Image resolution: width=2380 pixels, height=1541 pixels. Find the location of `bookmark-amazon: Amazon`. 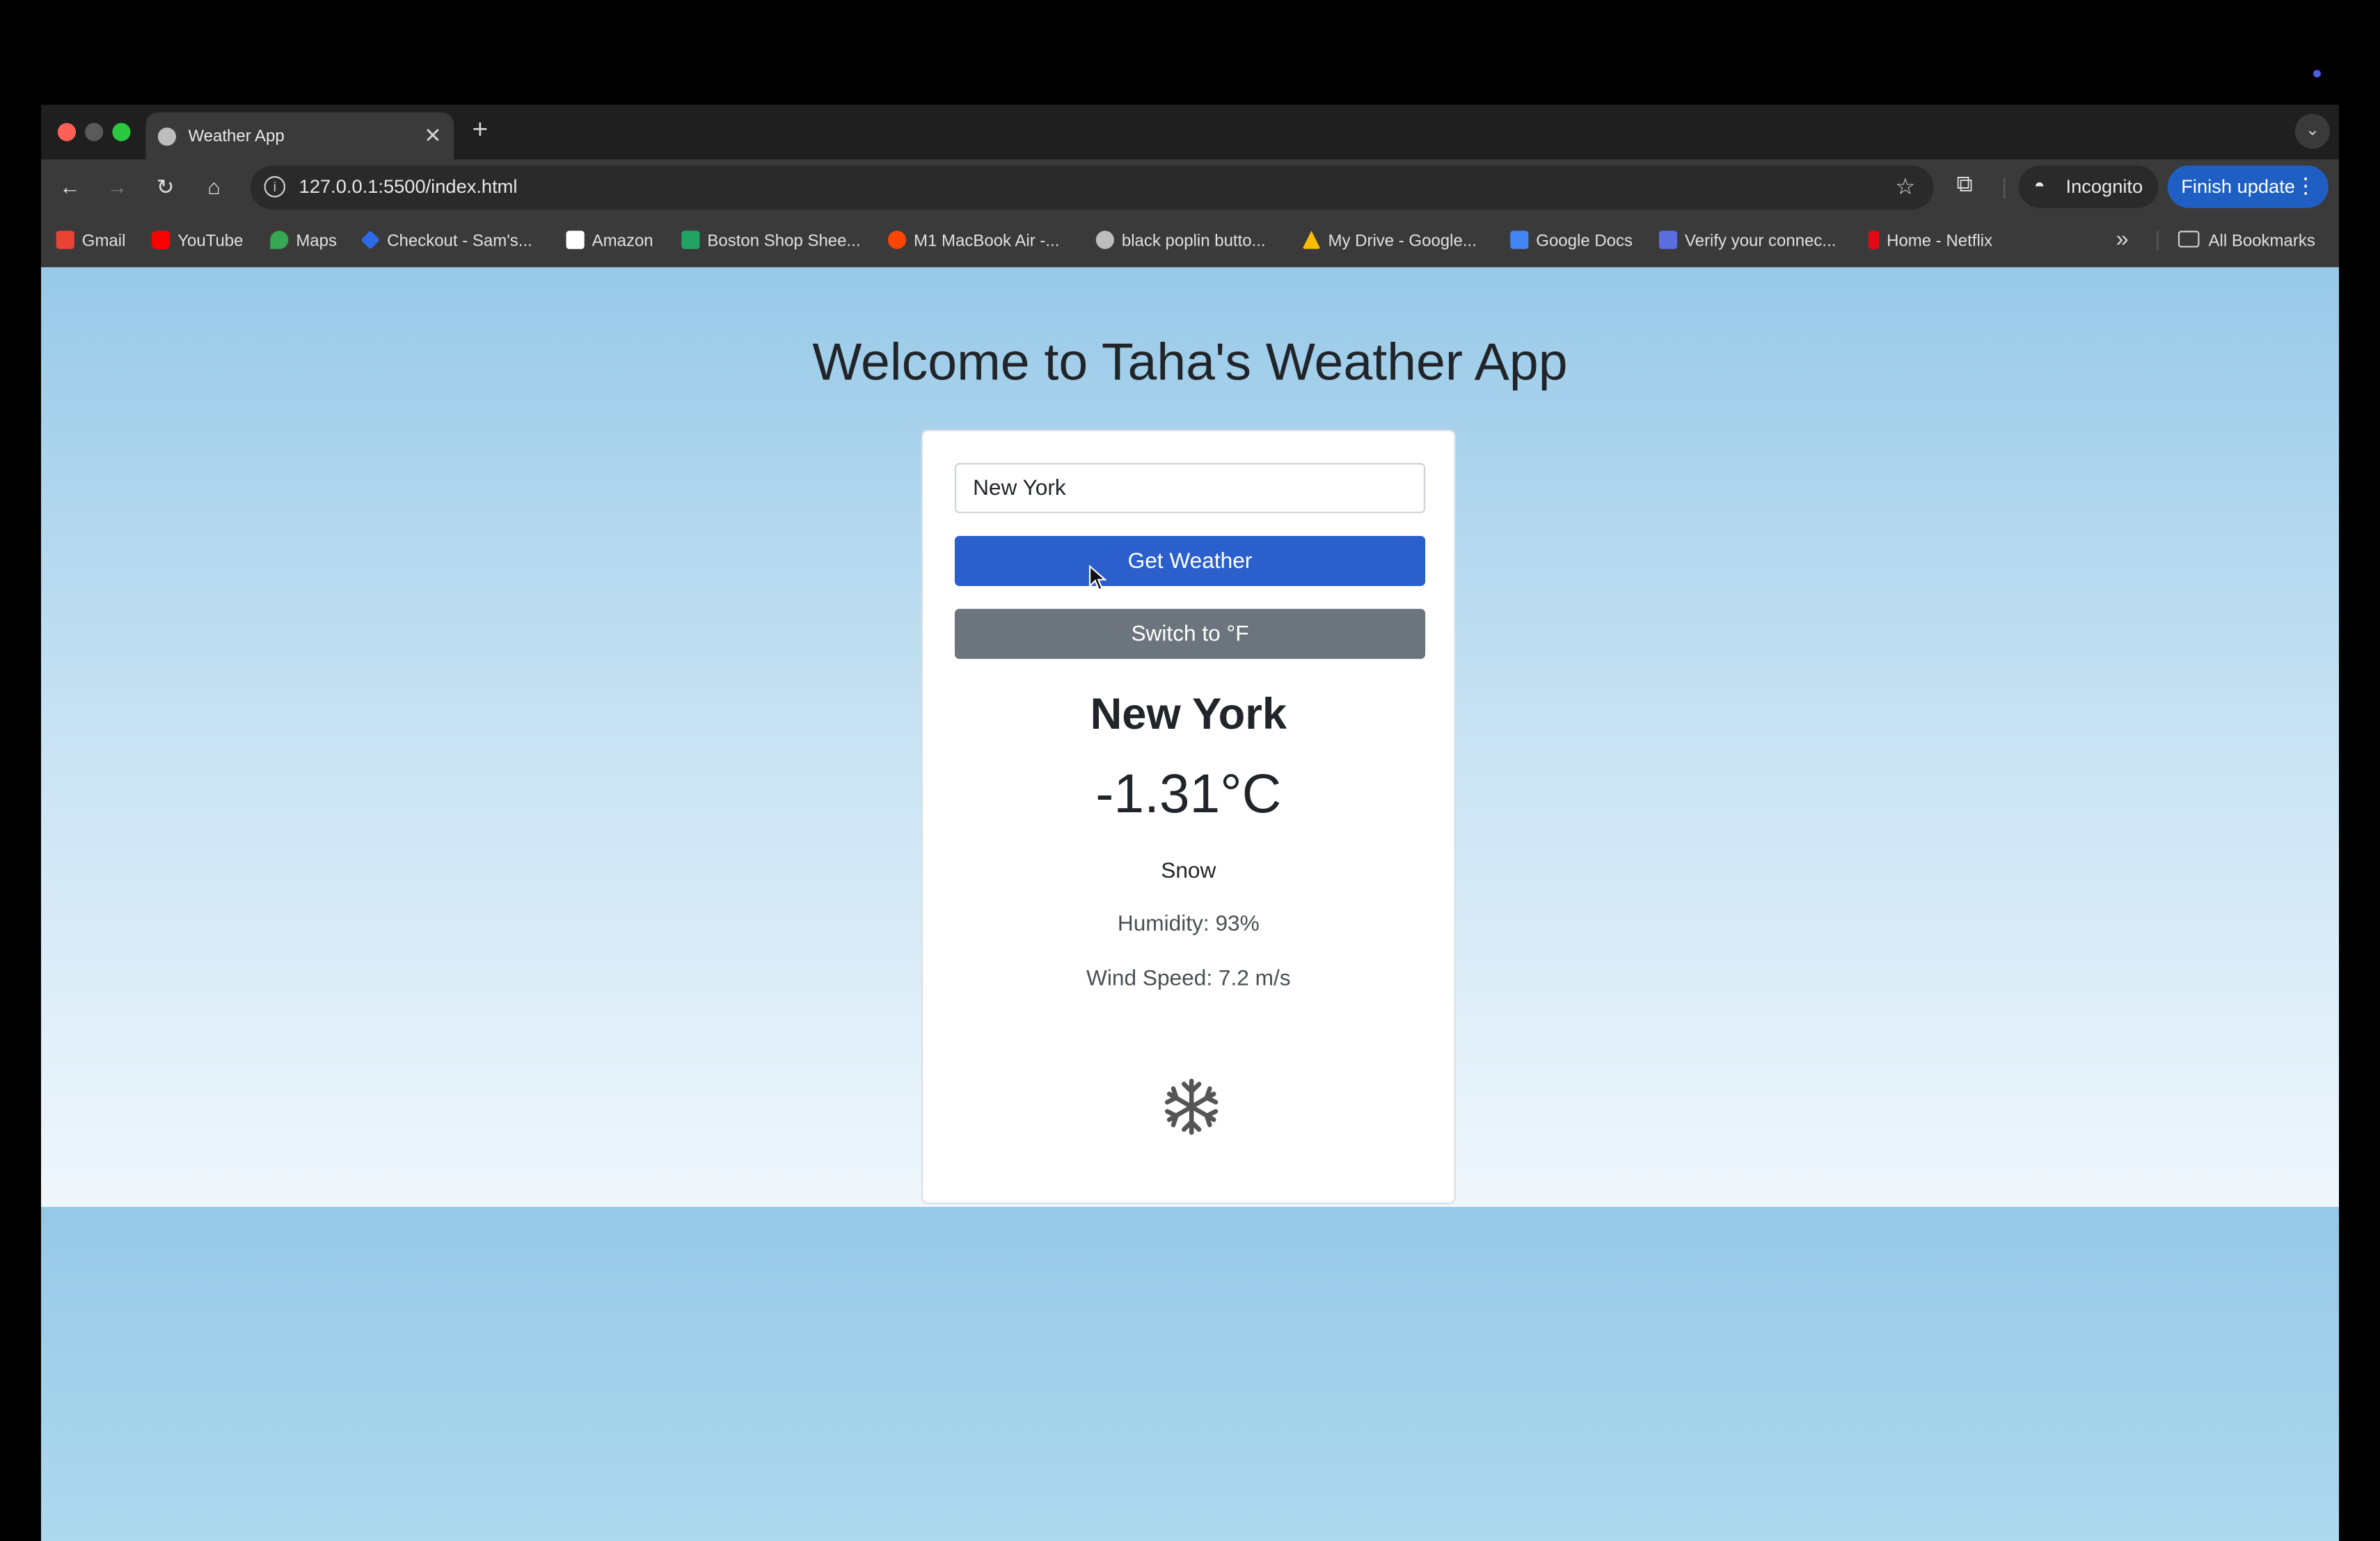

bookmark-amazon: Amazon is located at coordinates (609, 240).